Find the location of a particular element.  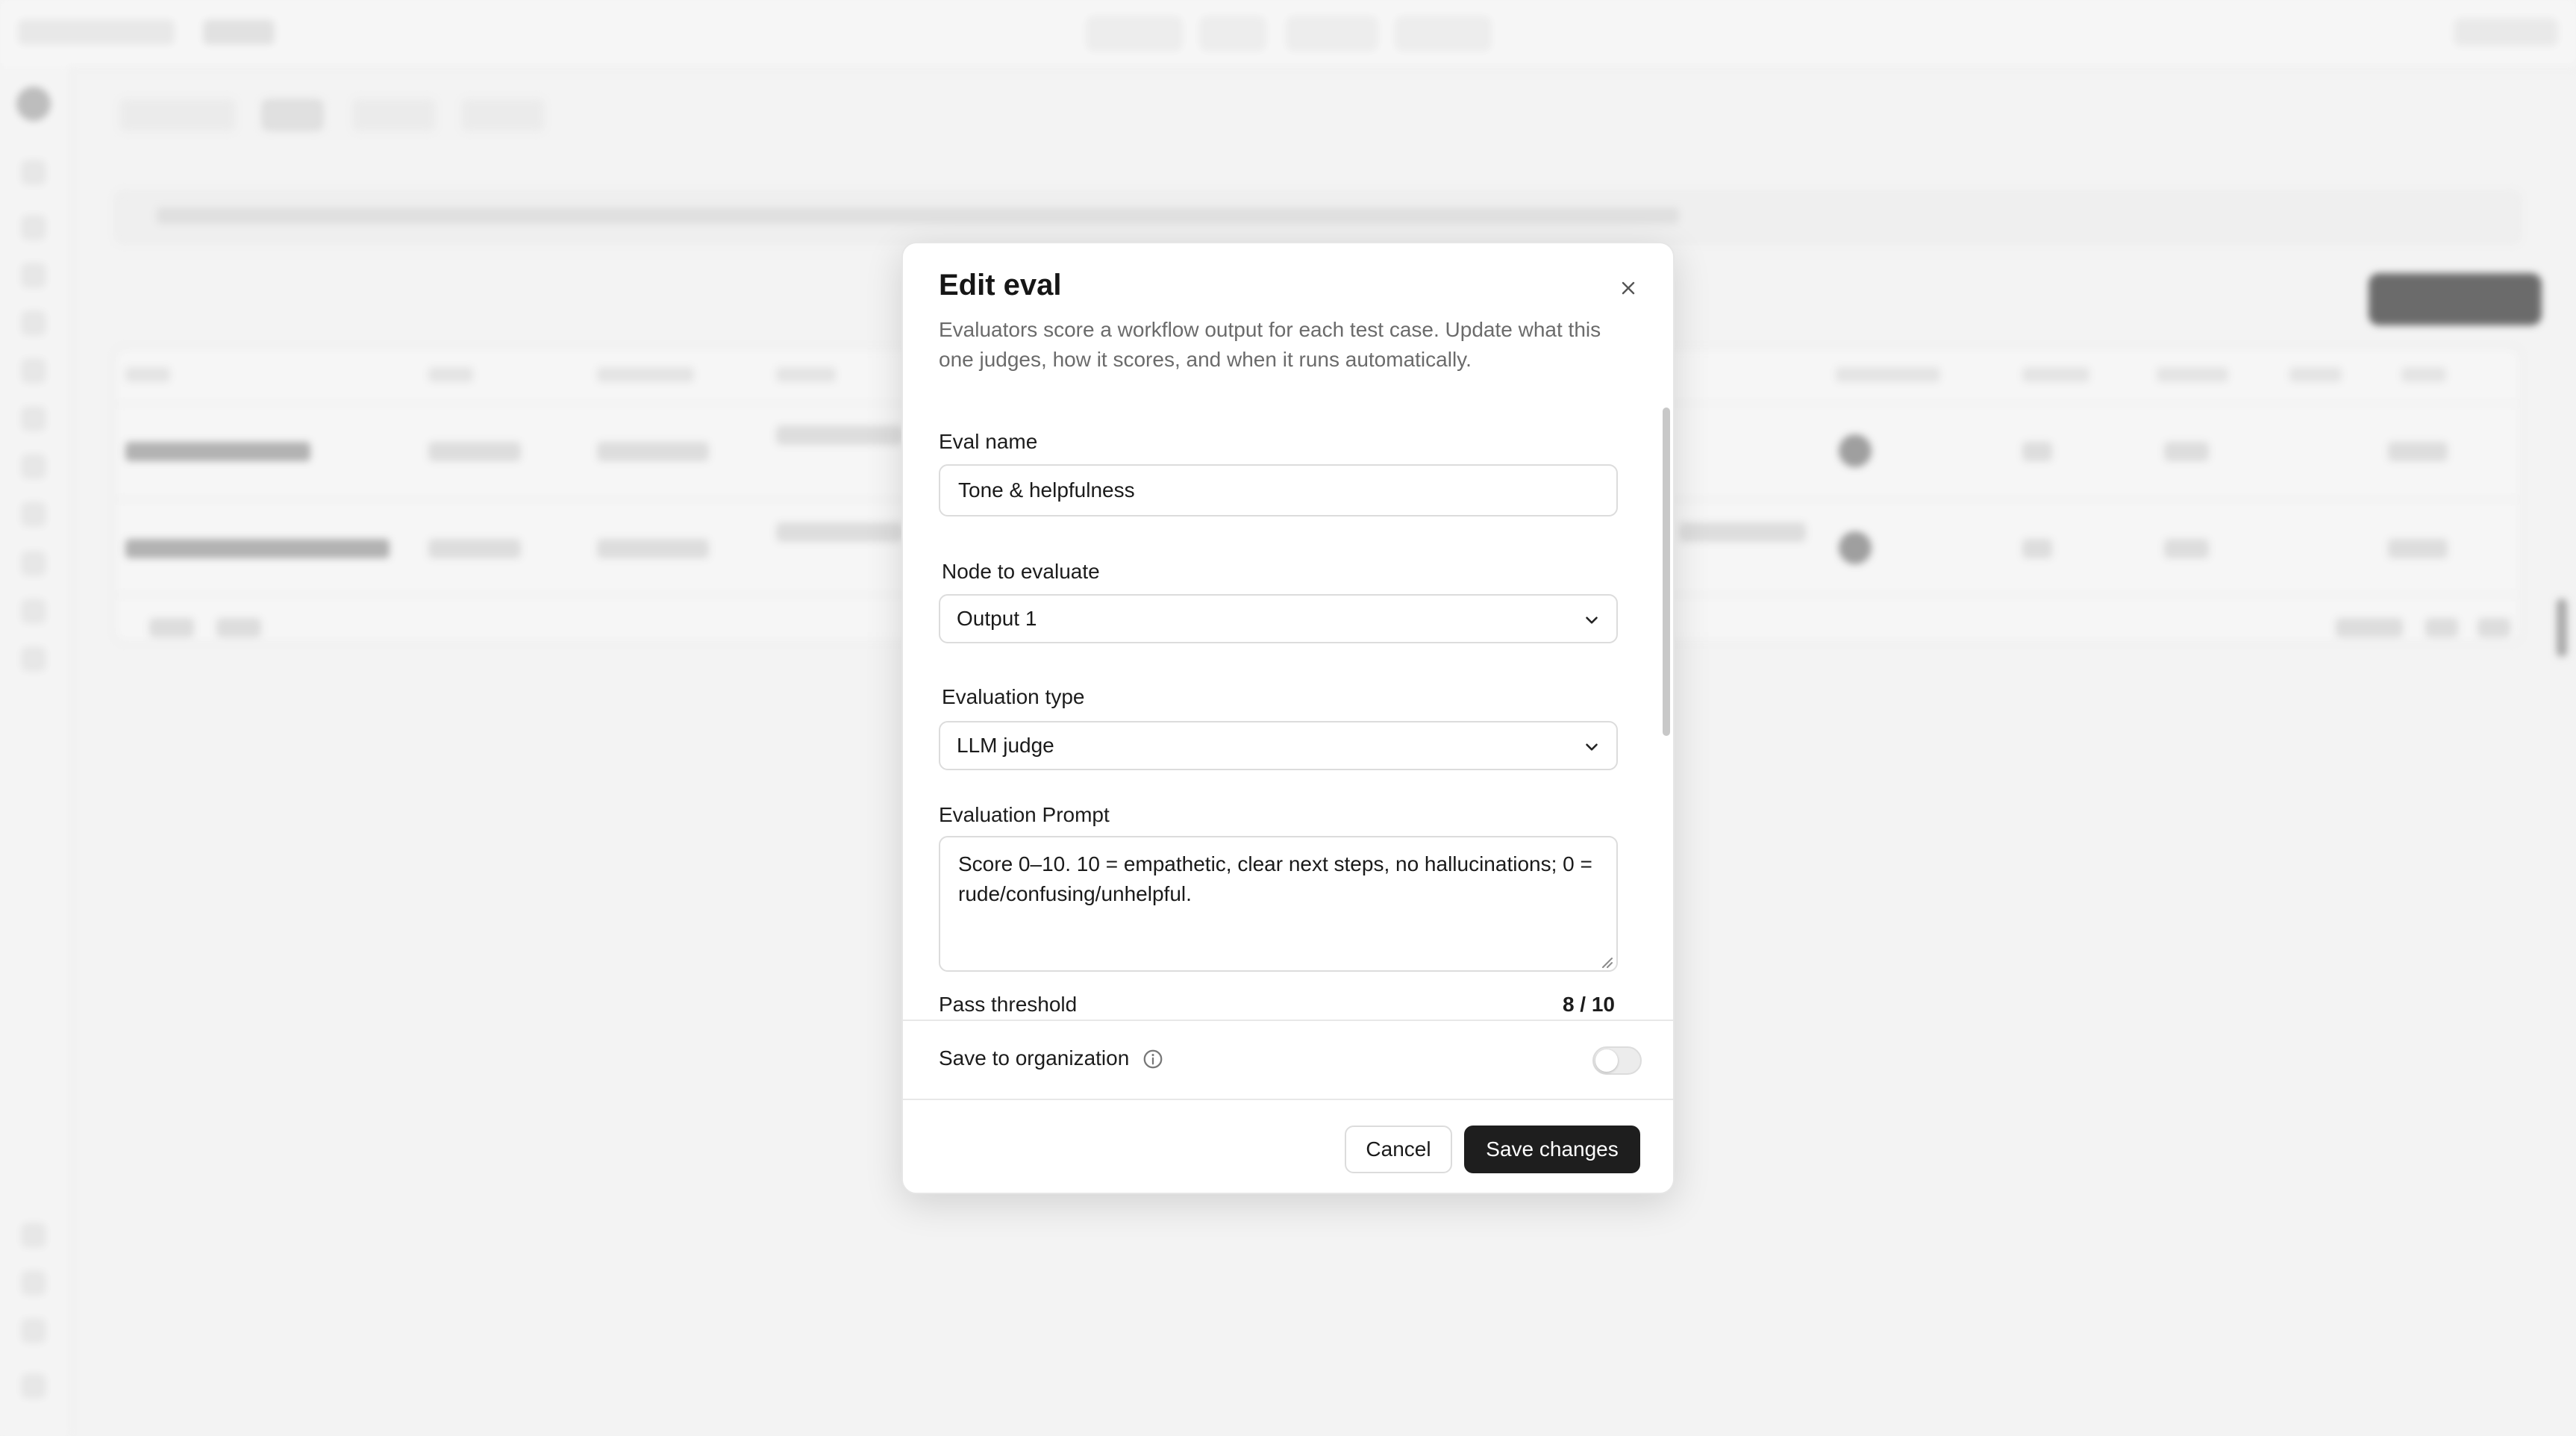

save-changes-button: Save changes is located at coordinates (1552, 1149).